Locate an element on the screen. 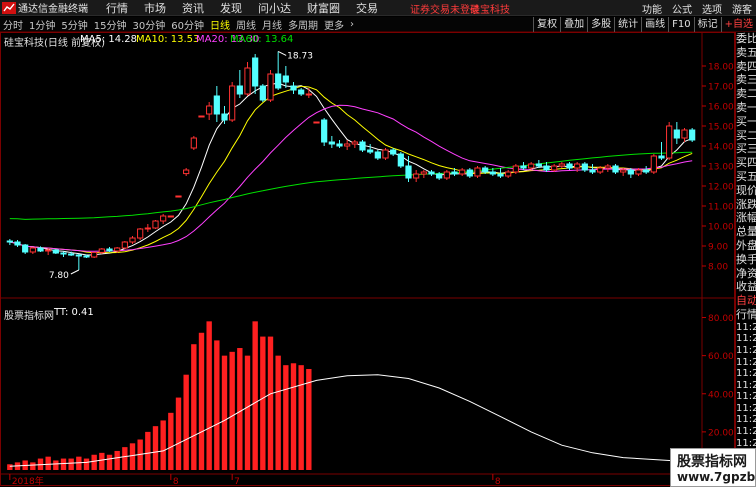  period-more: 更多 is located at coordinates (334, 24).